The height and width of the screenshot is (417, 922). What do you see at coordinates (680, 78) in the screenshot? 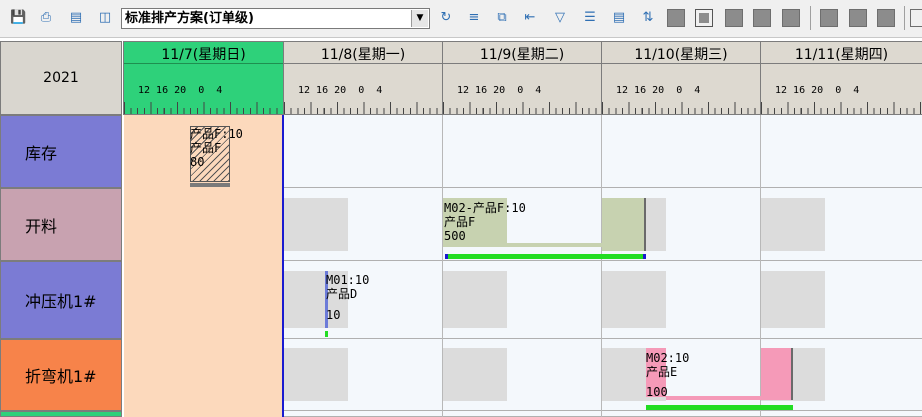
I see `day-header-4: 11/10(星期三) 12 16 20 0 4` at bounding box center [680, 78].